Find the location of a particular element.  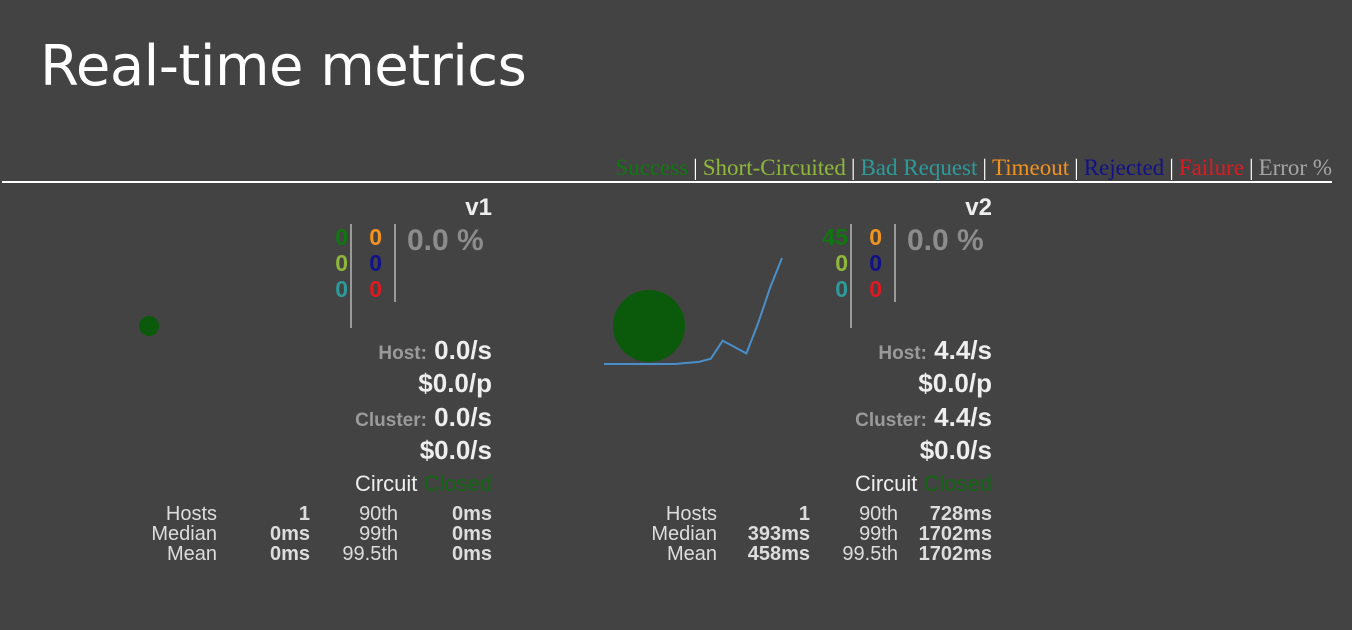

host-rate-row: Host: 0.0/s is located at coordinates (435, 350).